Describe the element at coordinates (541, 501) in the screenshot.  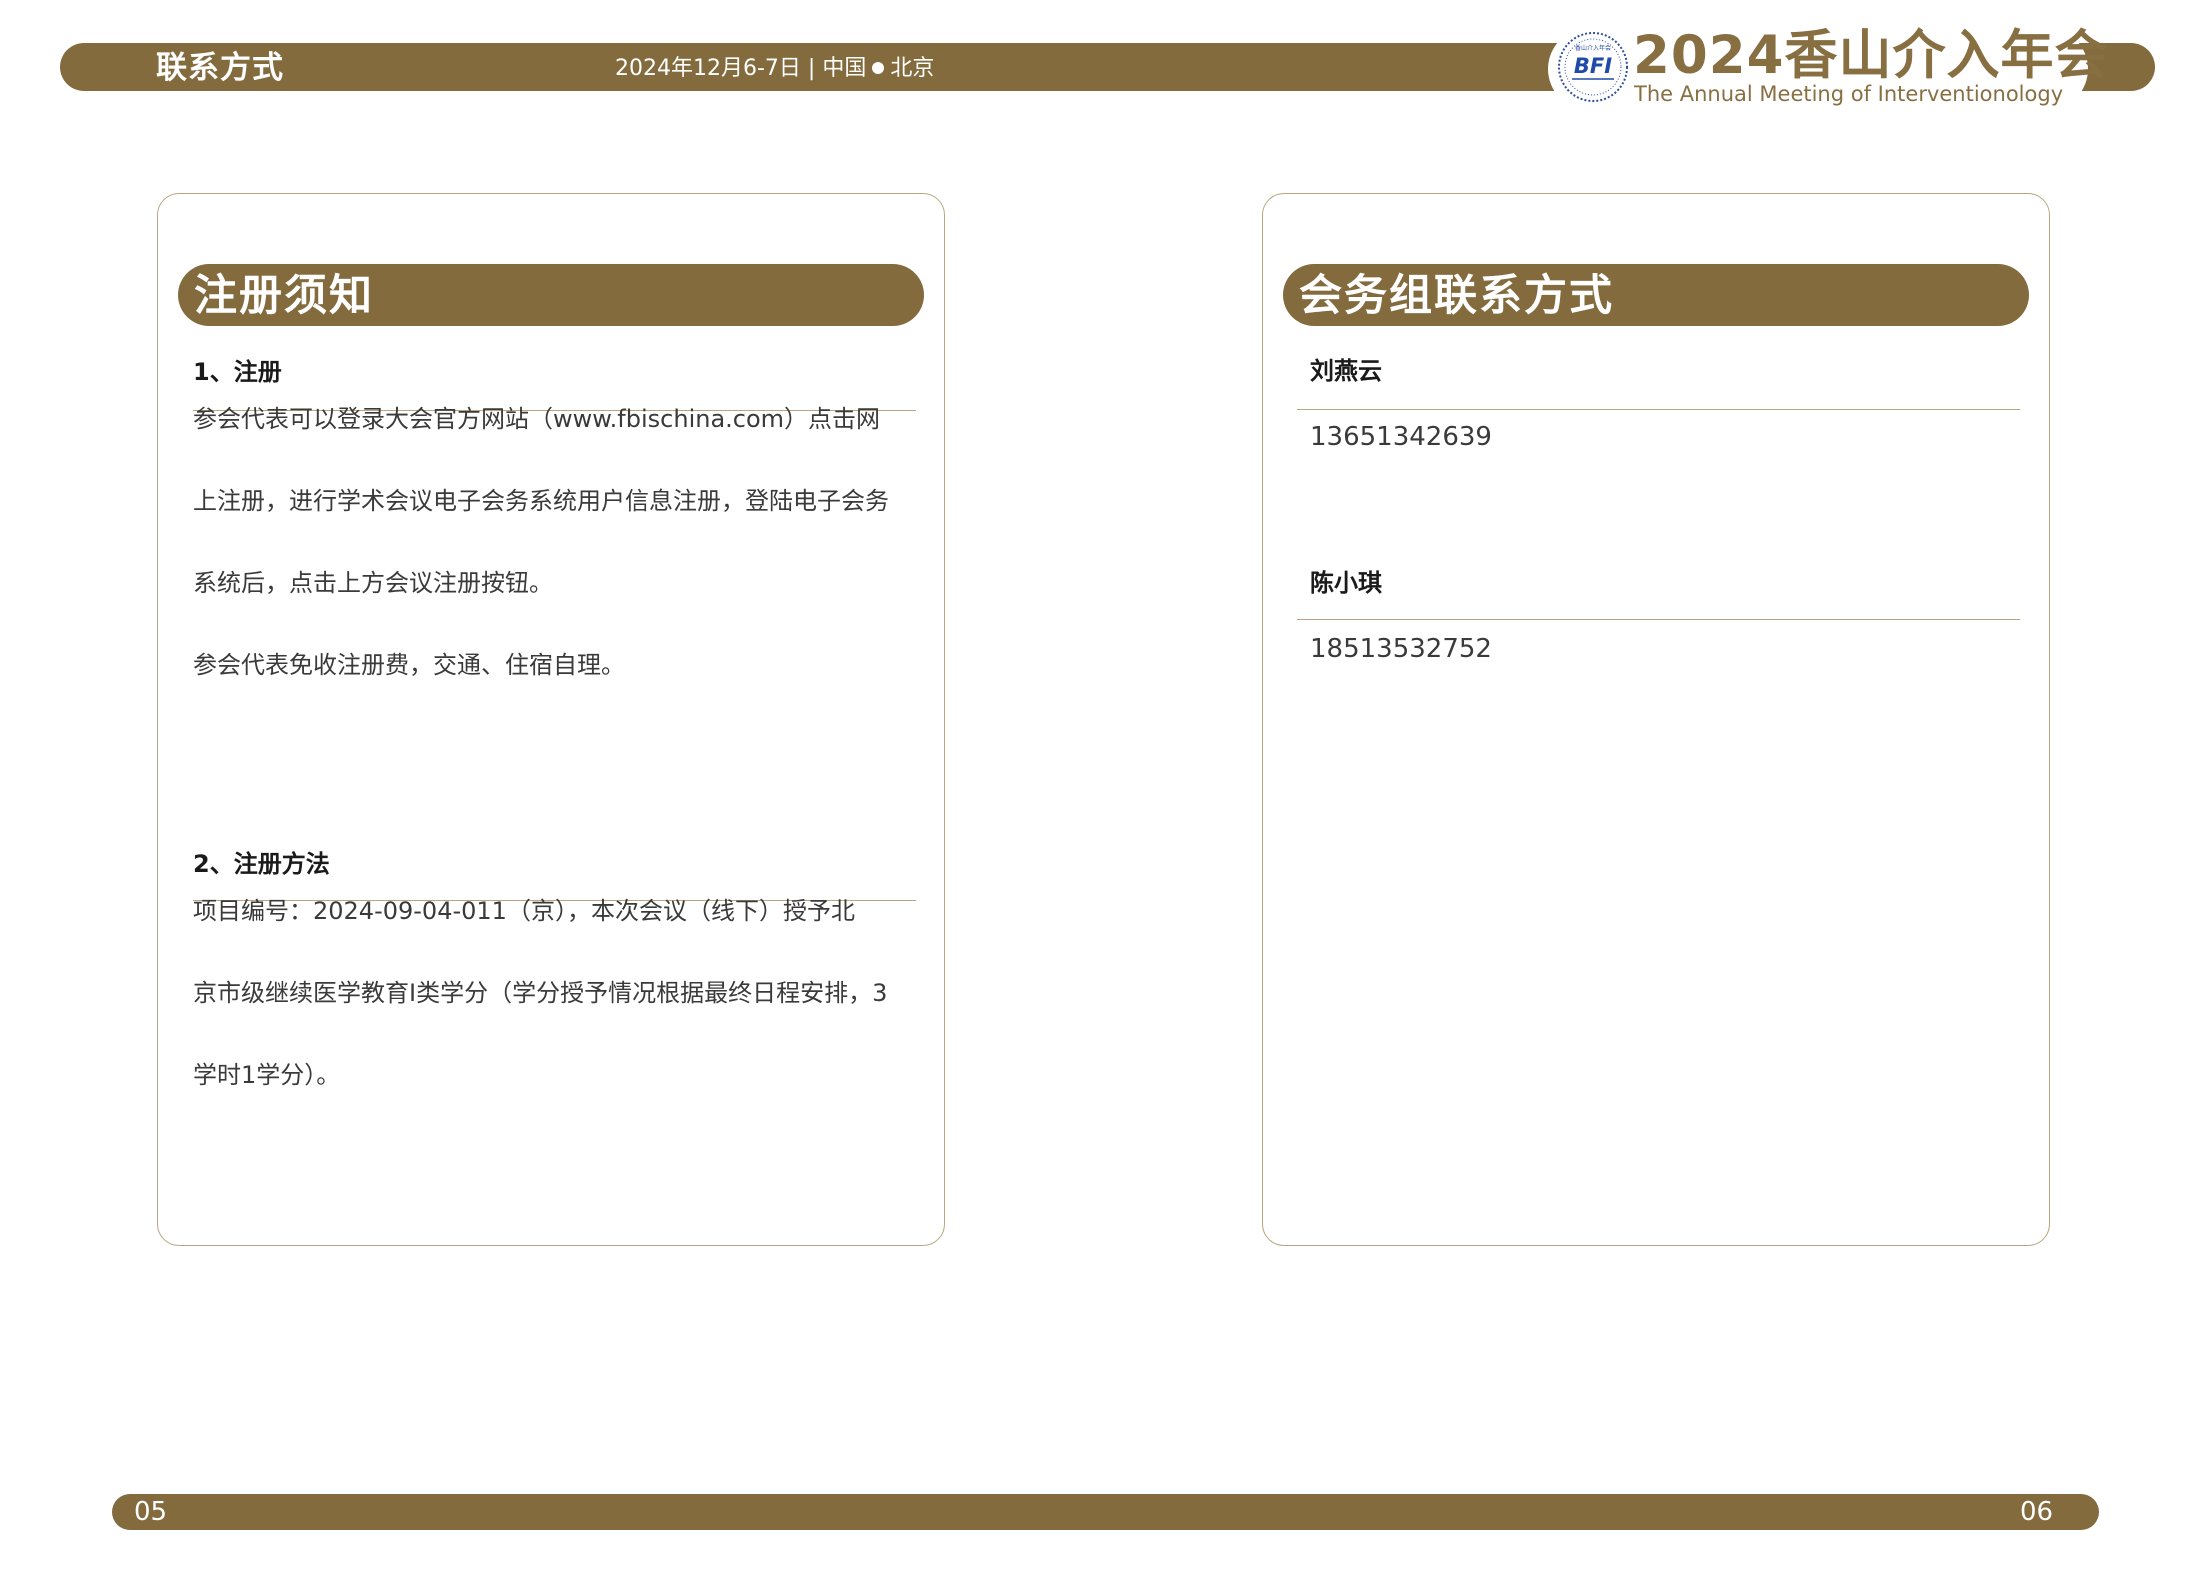
I see `paragraph-line: 上注册，进行学术会议电子会务系统用户信息注册，登陆电子会务` at that location.